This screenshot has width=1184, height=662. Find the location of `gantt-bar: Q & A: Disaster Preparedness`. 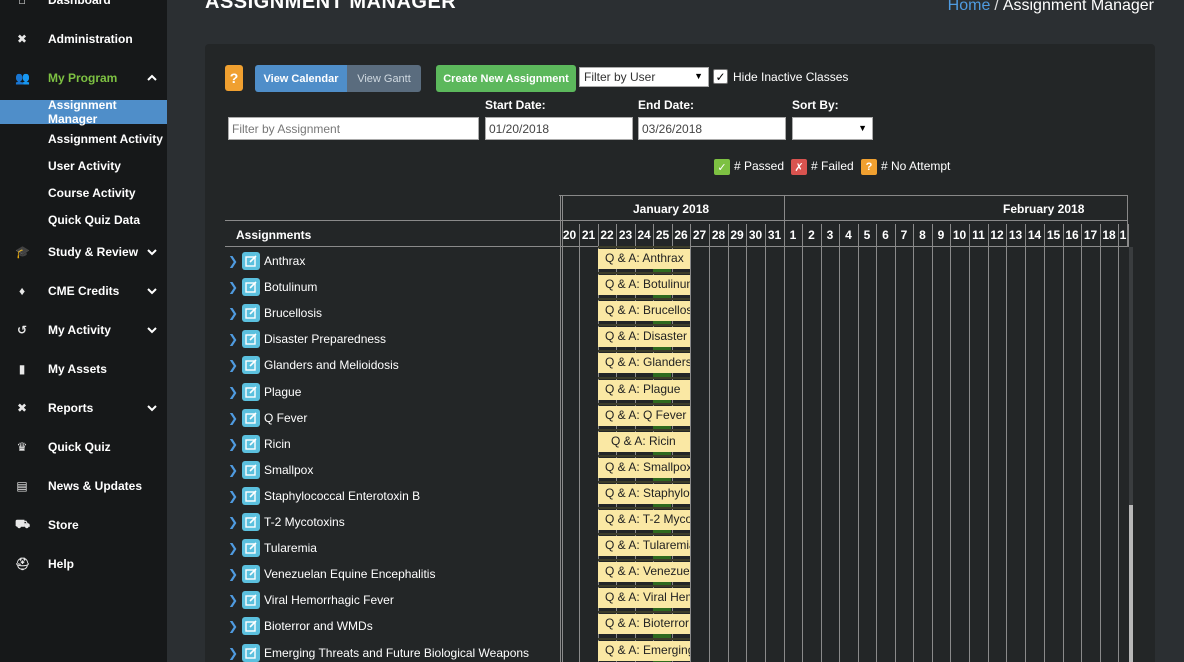

gantt-bar: Q & A: Disaster Preparedness is located at coordinates (644, 337).